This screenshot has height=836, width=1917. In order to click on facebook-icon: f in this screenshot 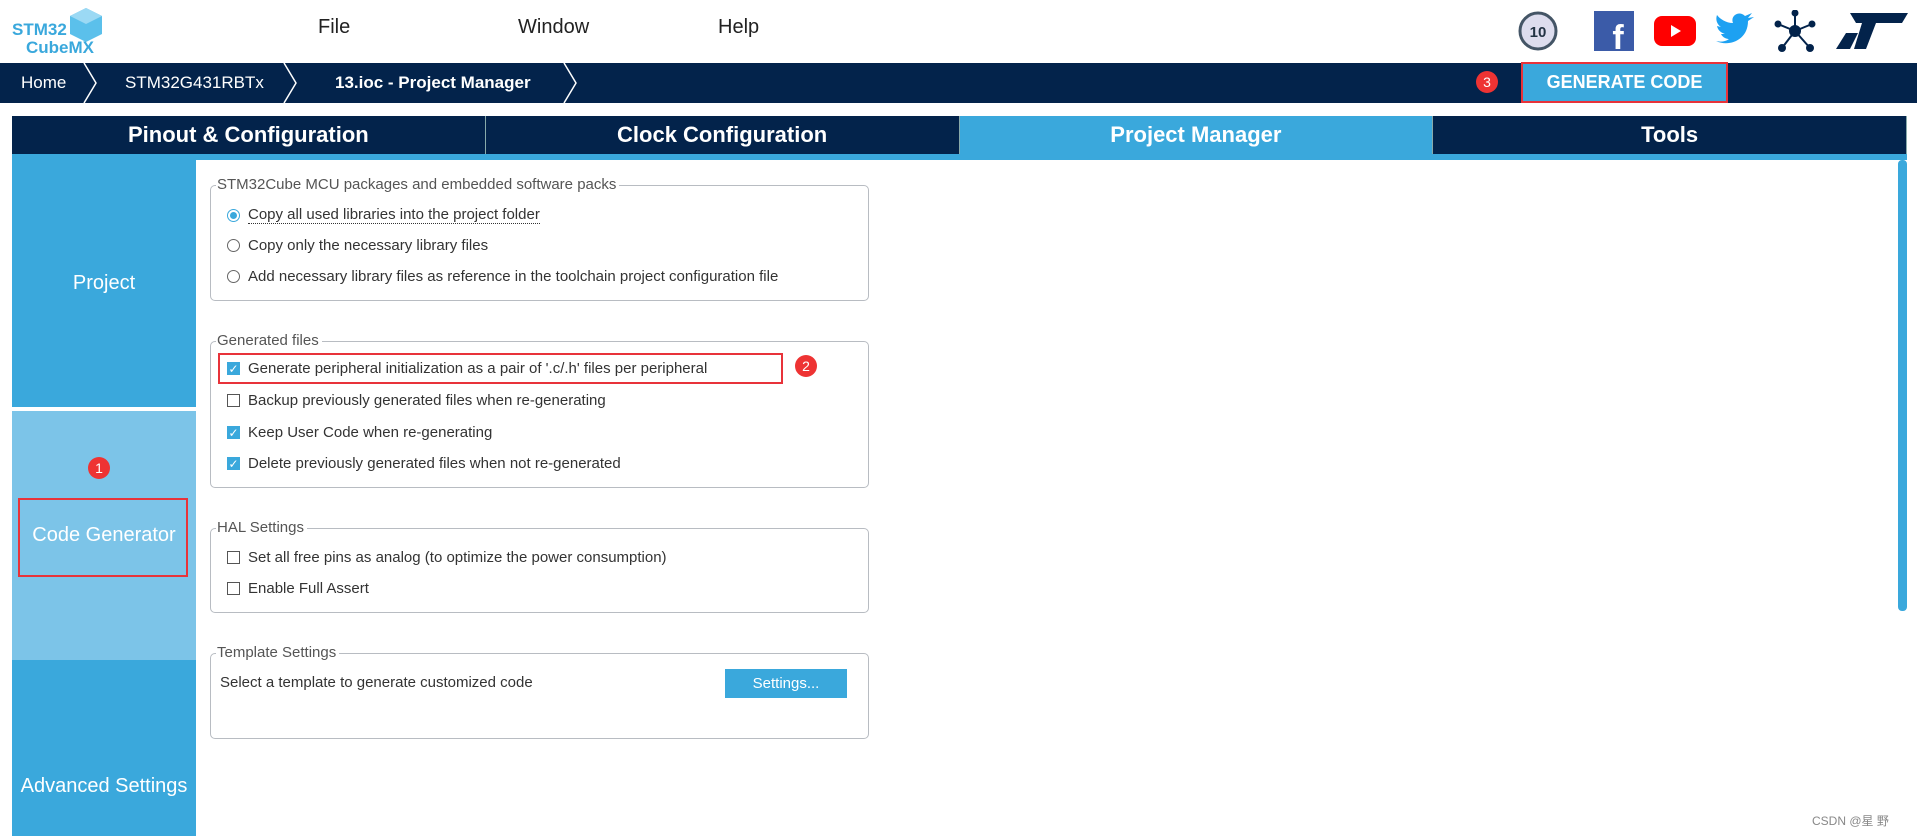, I will do `click(1614, 31)`.